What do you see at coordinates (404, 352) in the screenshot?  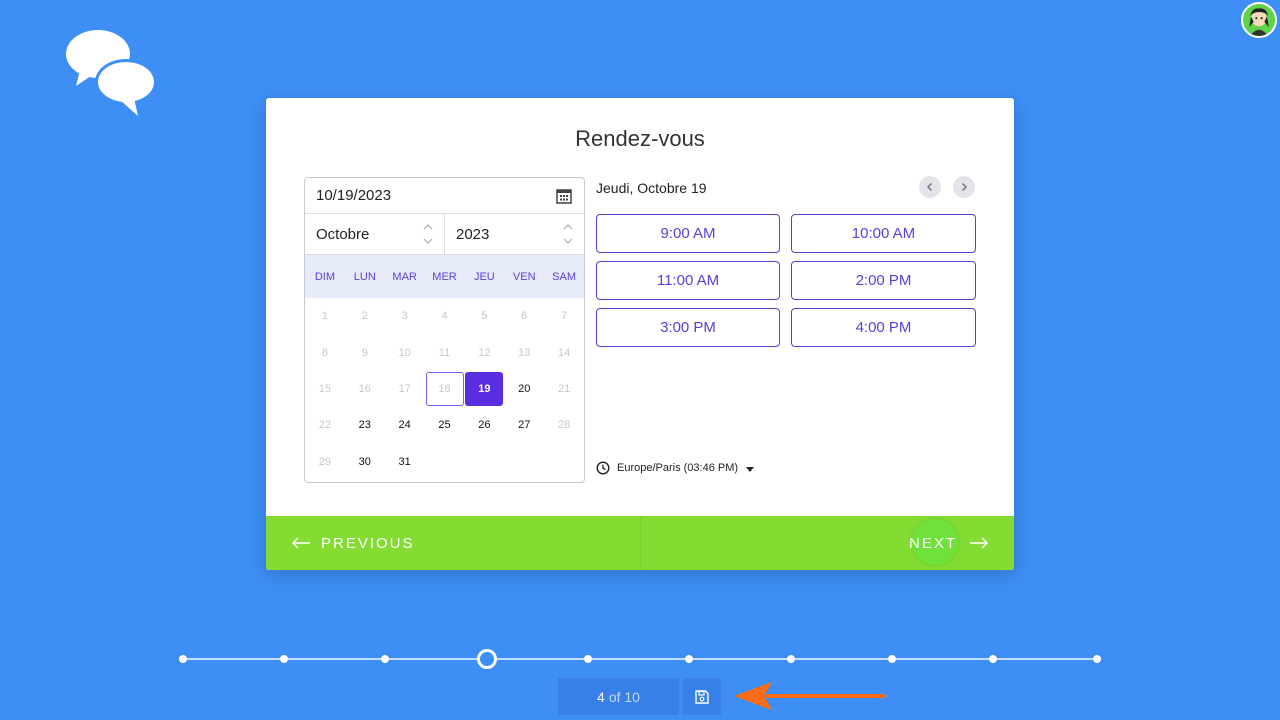 I see `calendar-day: 10` at bounding box center [404, 352].